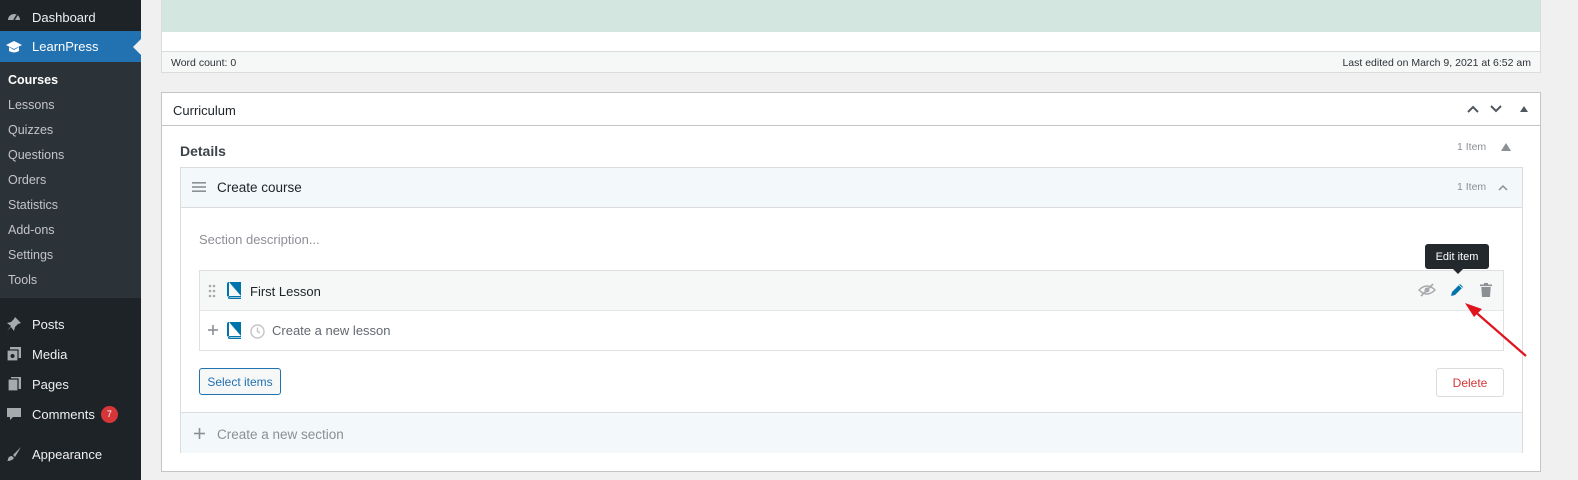  What do you see at coordinates (1496, 330) in the screenshot?
I see `annotation-arrow` at bounding box center [1496, 330].